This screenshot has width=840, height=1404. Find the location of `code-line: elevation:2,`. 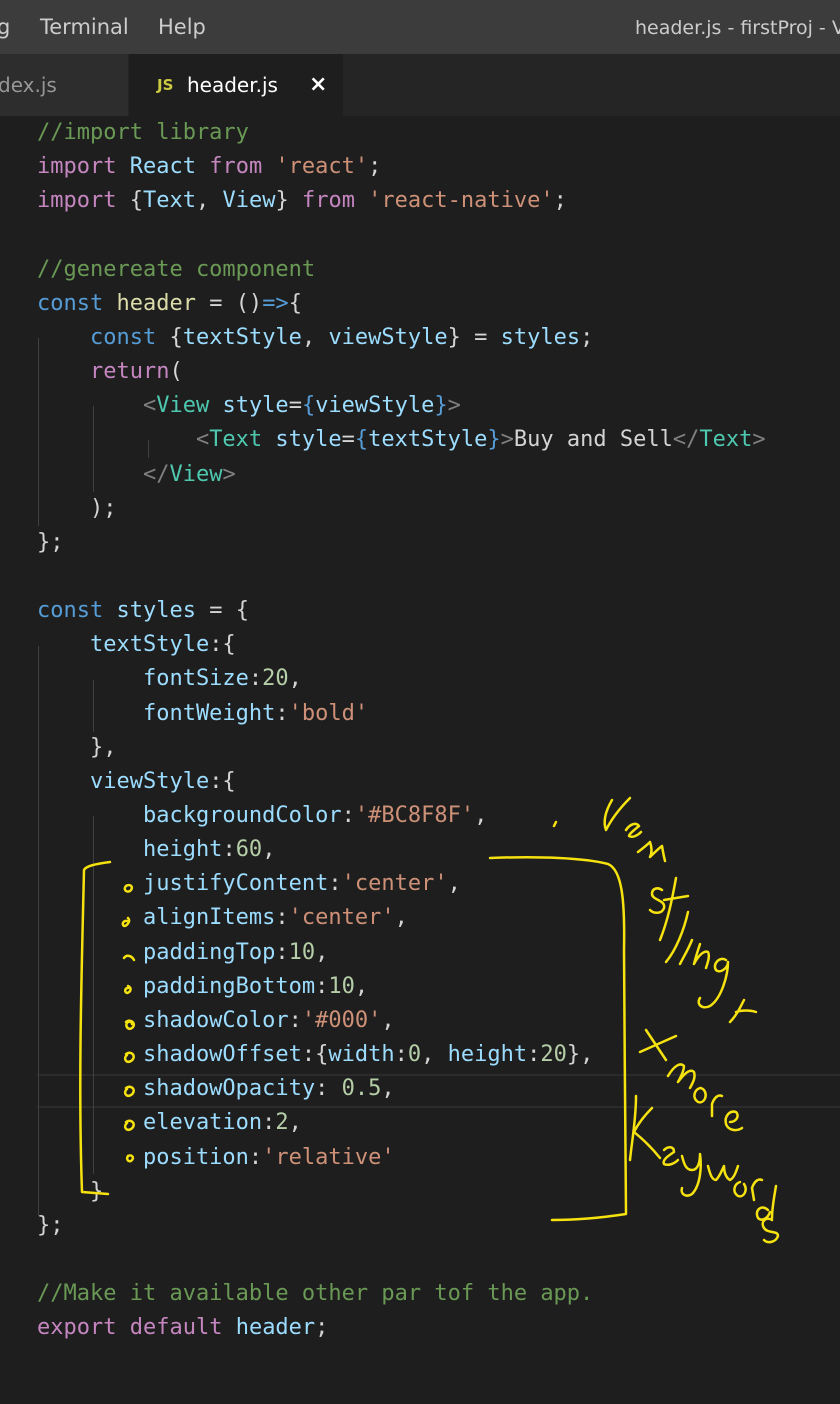

code-line: elevation:2, is located at coordinates (169, 1123).